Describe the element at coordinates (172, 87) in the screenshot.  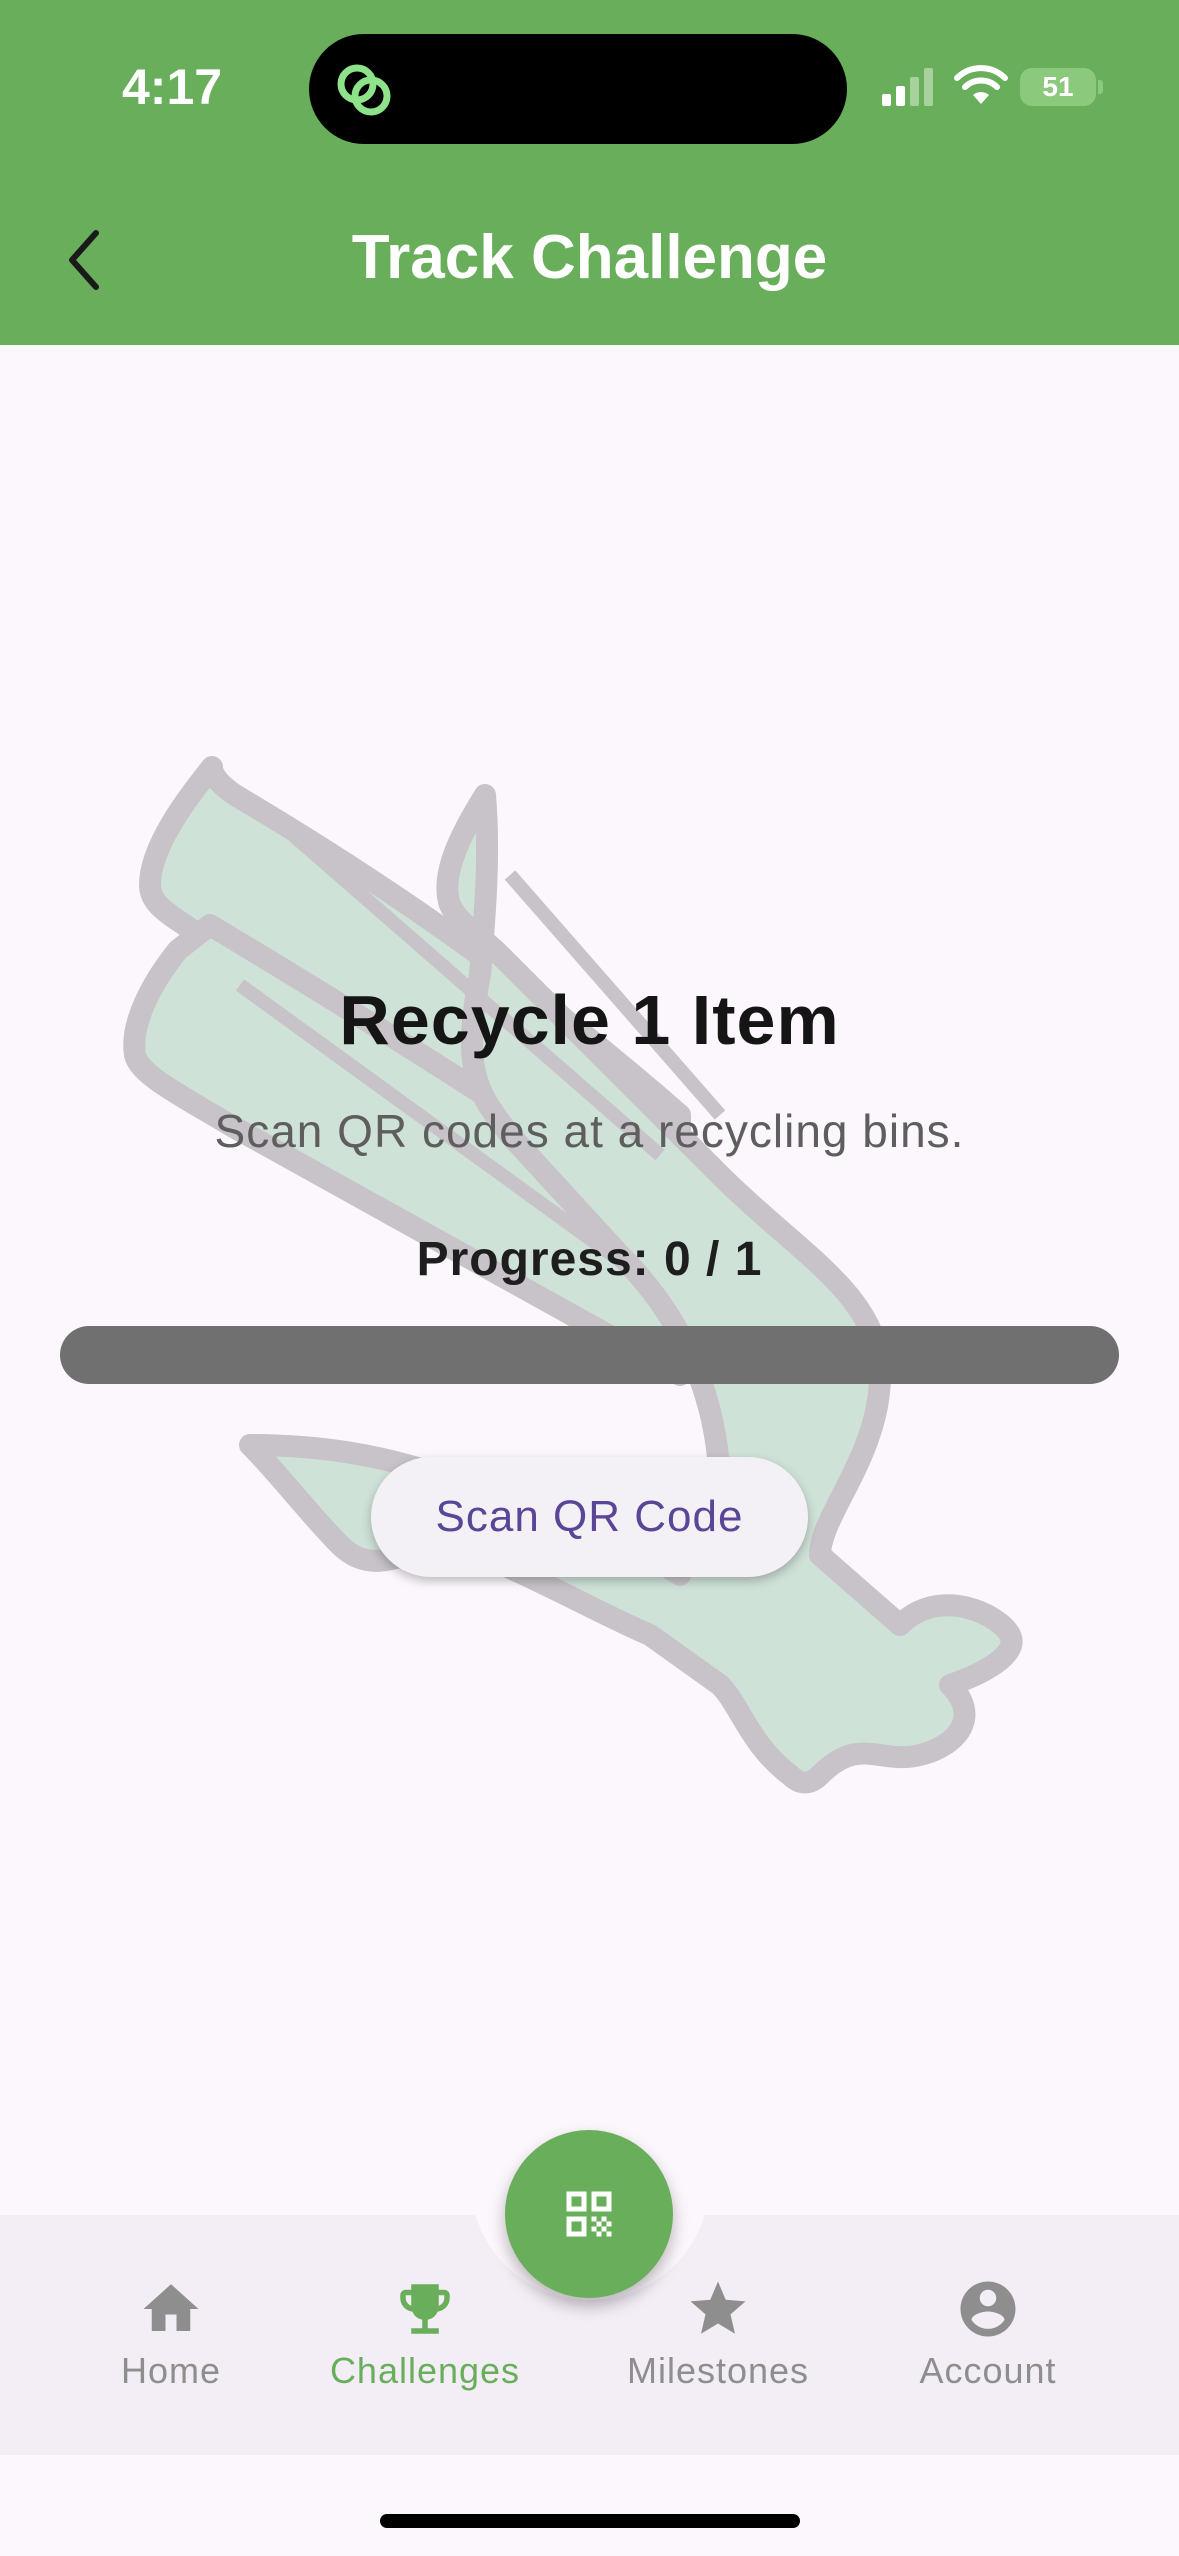
I see `status-time: 4:17` at that location.